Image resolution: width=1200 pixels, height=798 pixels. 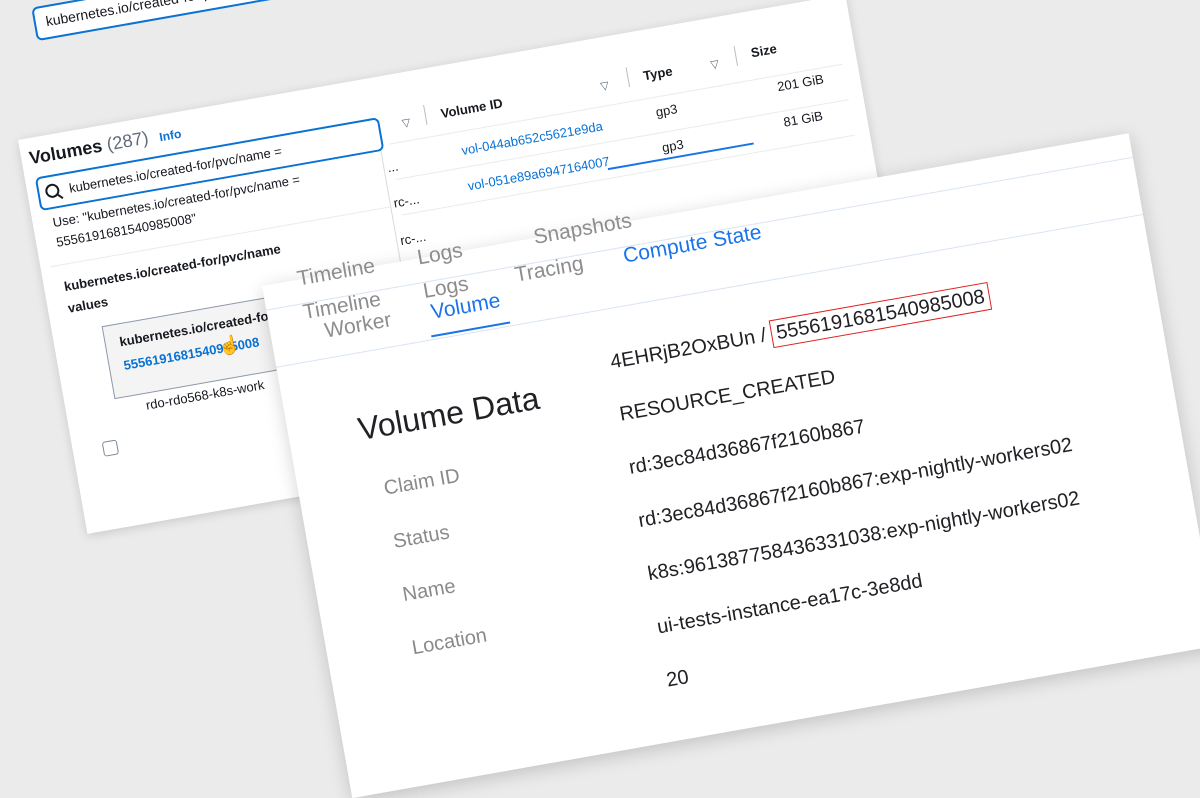 What do you see at coordinates (658, 73) in the screenshot?
I see `column-header-type: Type` at bounding box center [658, 73].